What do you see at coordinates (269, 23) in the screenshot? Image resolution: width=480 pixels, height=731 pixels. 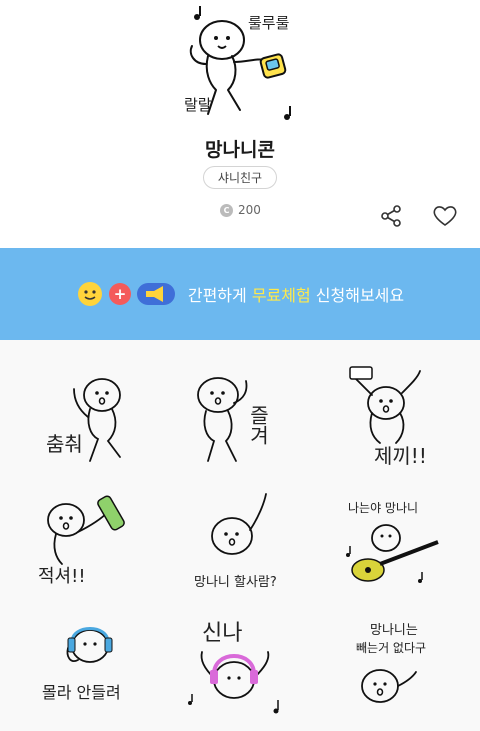 I see `hero-text-top: 룰루룰` at bounding box center [269, 23].